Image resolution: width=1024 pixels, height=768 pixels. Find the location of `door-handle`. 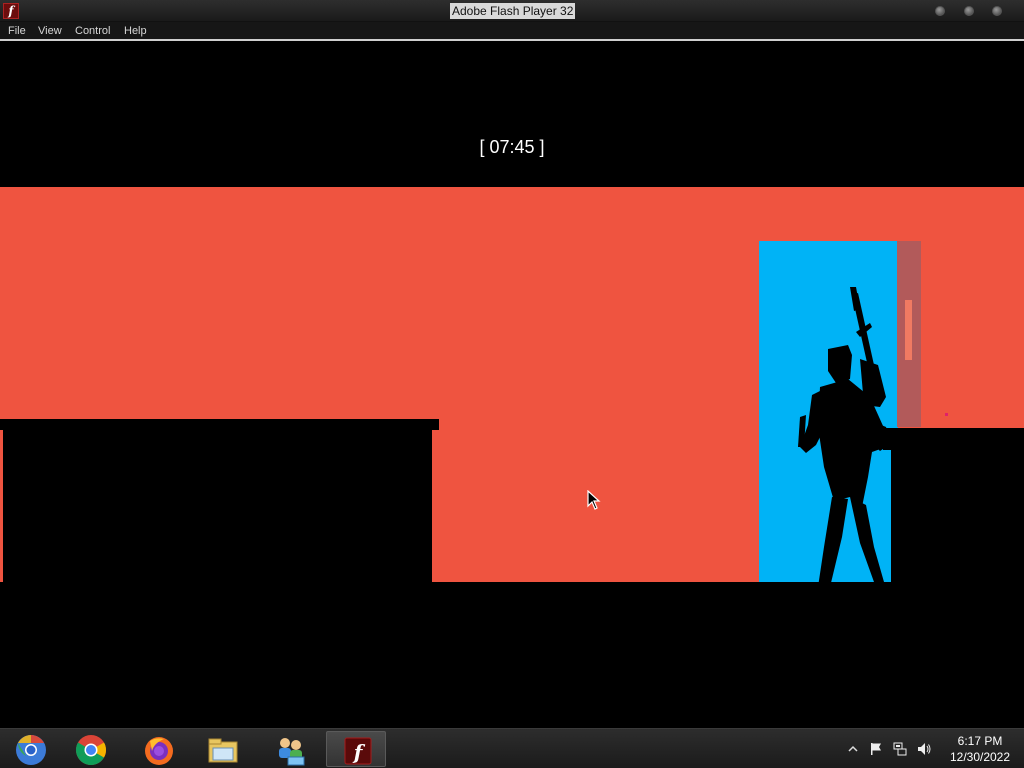

door-handle is located at coordinates (908, 330).